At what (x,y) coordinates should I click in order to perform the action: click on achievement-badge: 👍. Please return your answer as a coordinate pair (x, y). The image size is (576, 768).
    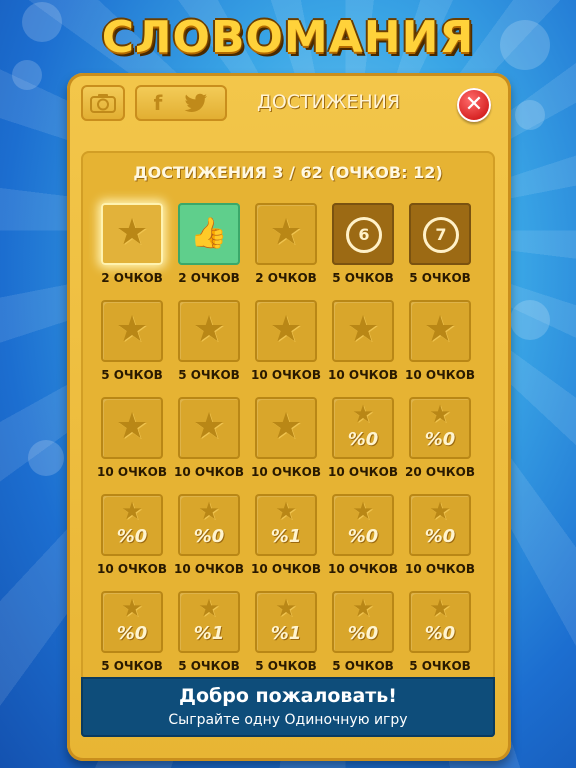
    Looking at the image, I should click on (209, 234).